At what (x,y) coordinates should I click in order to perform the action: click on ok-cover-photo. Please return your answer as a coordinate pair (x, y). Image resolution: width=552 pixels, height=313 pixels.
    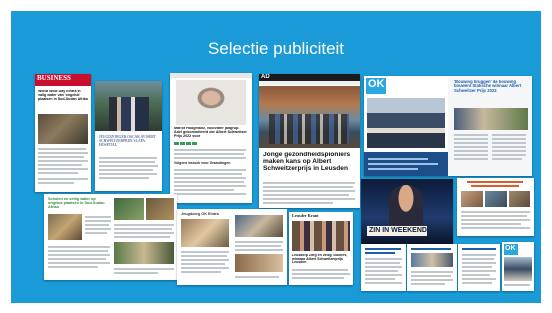
    Looking at the image, I should click on (406, 123).